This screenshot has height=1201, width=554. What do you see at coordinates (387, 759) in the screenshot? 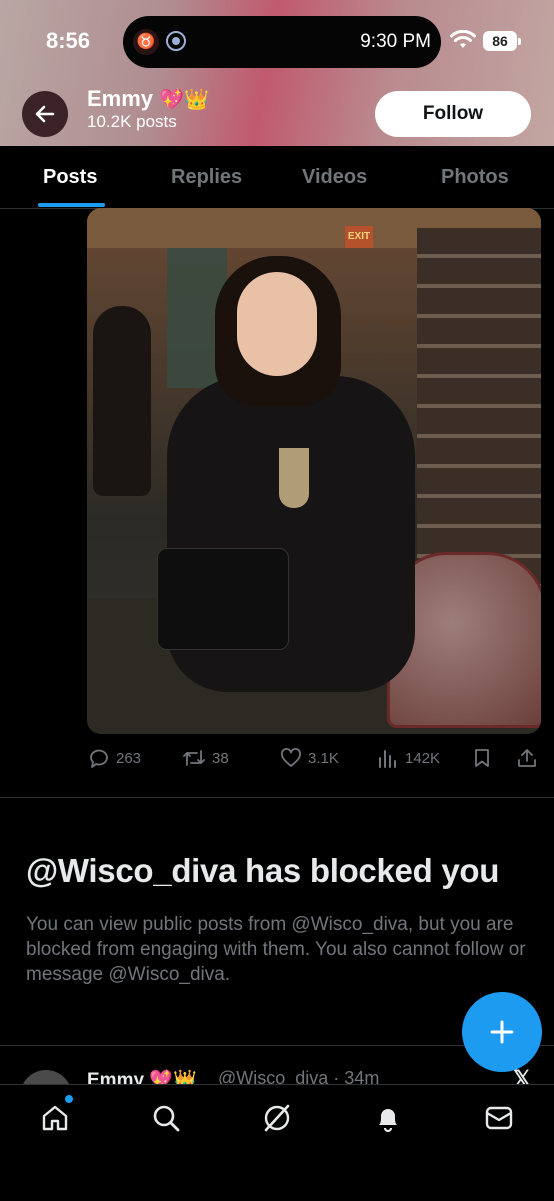
I see `views-chart-icon` at bounding box center [387, 759].